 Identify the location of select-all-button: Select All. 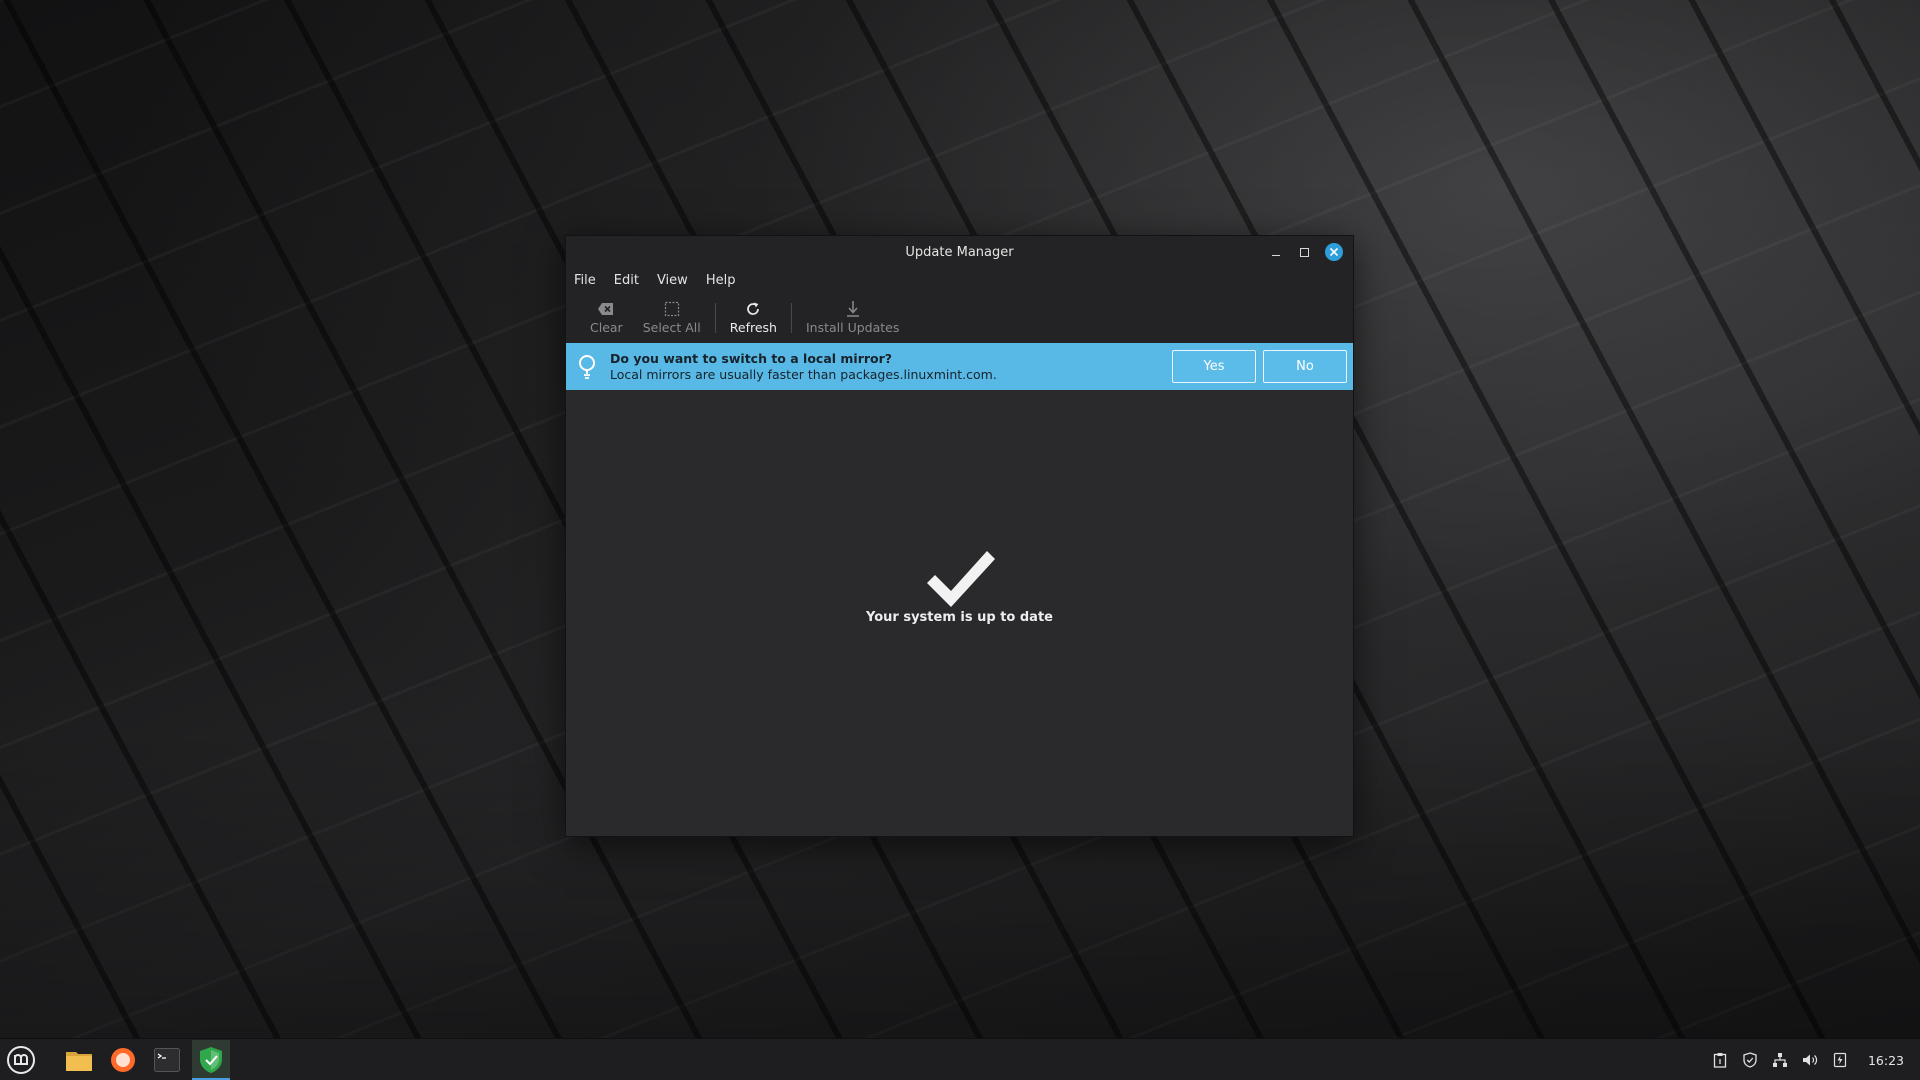
(672, 318).